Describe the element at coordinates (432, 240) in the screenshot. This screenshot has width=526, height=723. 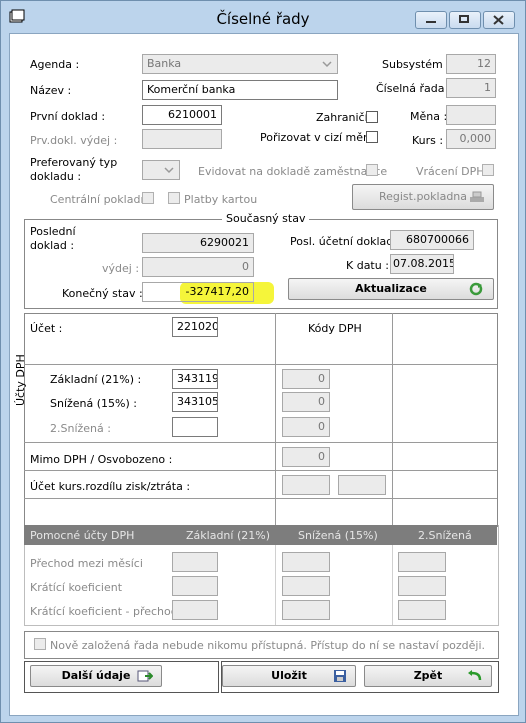
I see `posl-ucetni-input: 680700066` at that location.